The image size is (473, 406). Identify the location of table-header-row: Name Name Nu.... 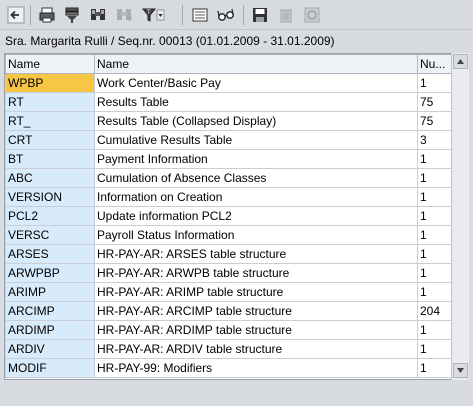
(228, 64).